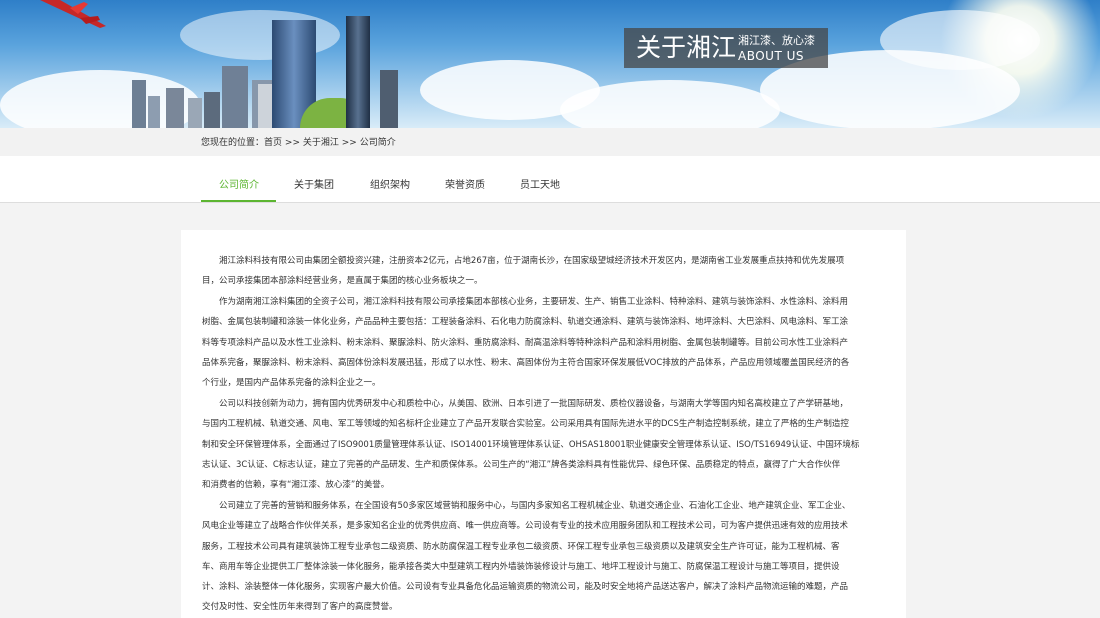  Describe the element at coordinates (390, 186) in the screenshot. I see `tab-organization: 组织架构` at that location.